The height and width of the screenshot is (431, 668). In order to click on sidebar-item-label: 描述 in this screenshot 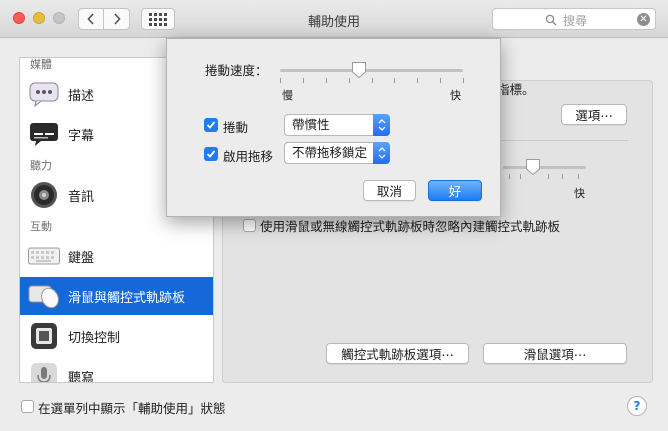, I will do `click(81, 96)`.